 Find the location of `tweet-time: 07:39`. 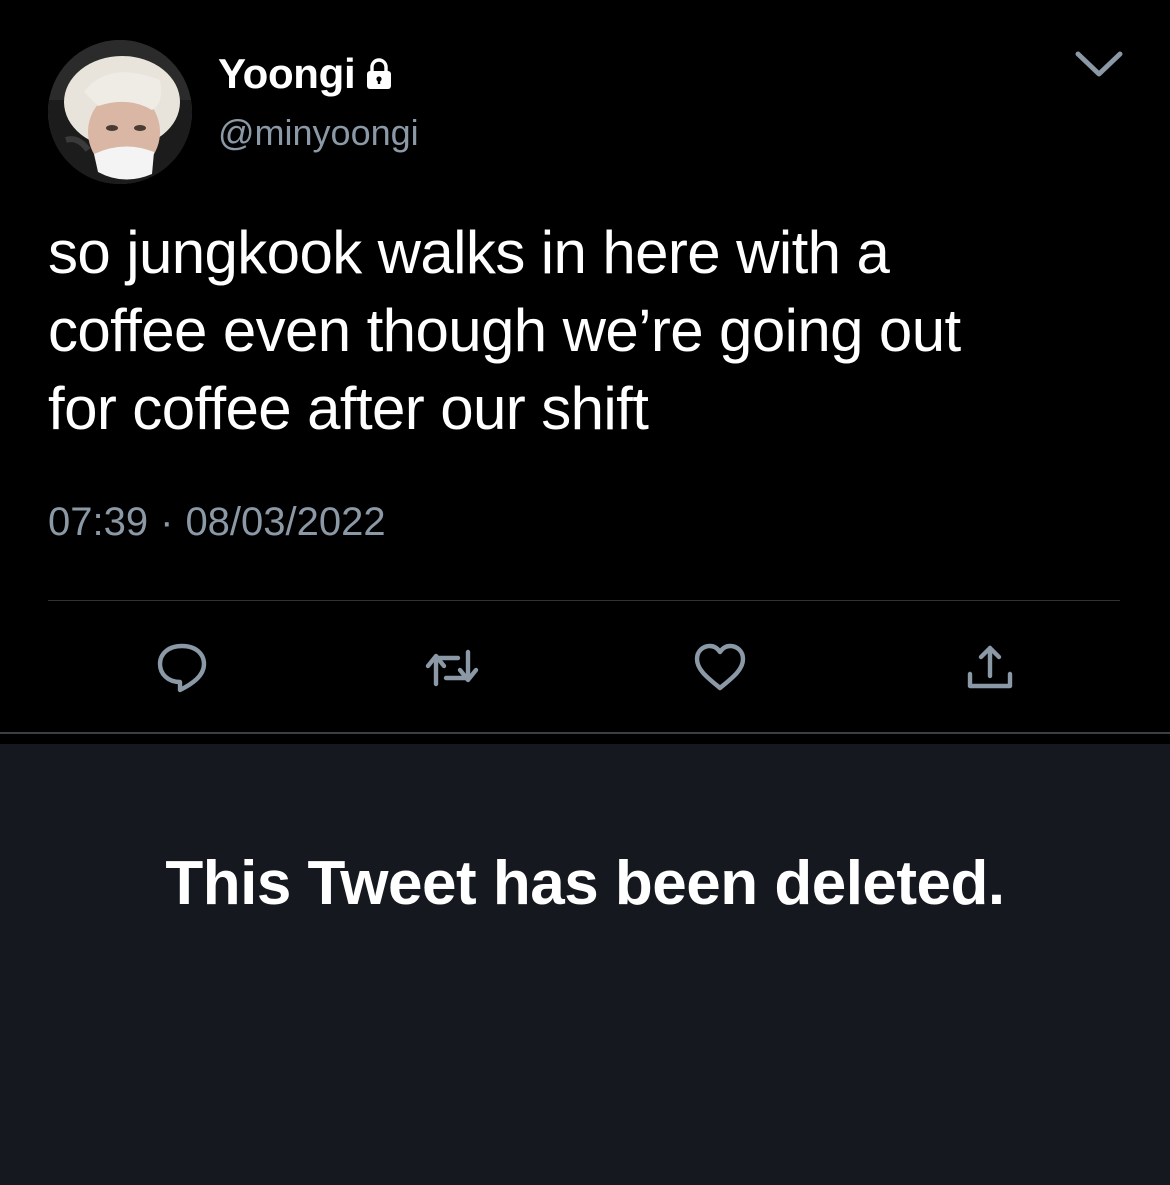

tweet-time: 07:39 is located at coordinates (98, 522).